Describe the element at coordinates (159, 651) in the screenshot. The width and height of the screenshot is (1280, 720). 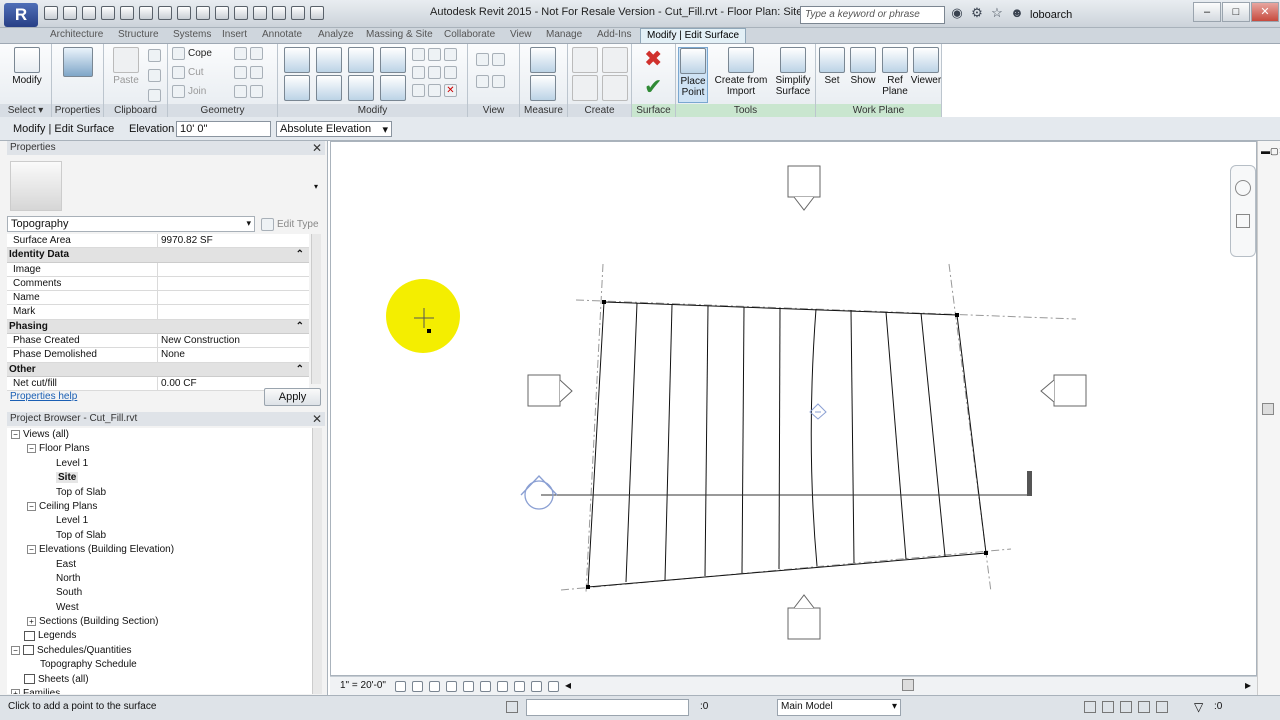
I see `tree-node: − Schedules/Quantities` at that location.